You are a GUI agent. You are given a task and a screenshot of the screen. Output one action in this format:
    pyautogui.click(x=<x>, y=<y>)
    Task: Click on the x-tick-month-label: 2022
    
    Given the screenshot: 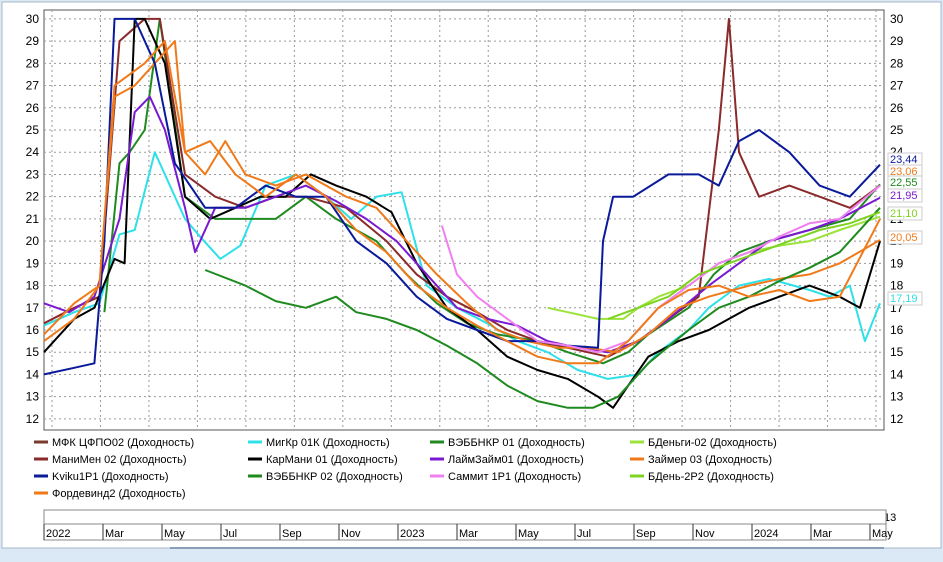 What is the action you would take?
    pyautogui.click(x=58, y=534)
    